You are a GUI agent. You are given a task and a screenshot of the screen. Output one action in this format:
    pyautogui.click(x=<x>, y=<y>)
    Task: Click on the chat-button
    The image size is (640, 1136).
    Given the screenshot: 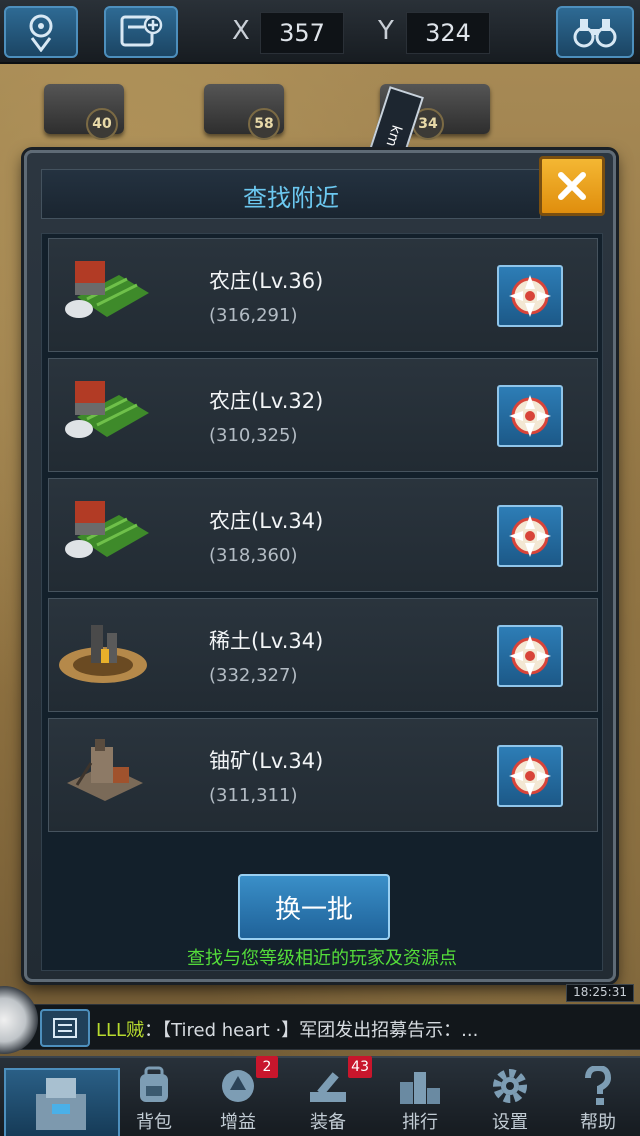 What is the action you would take?
    pyautogui.click(x=65, y=1028)
    